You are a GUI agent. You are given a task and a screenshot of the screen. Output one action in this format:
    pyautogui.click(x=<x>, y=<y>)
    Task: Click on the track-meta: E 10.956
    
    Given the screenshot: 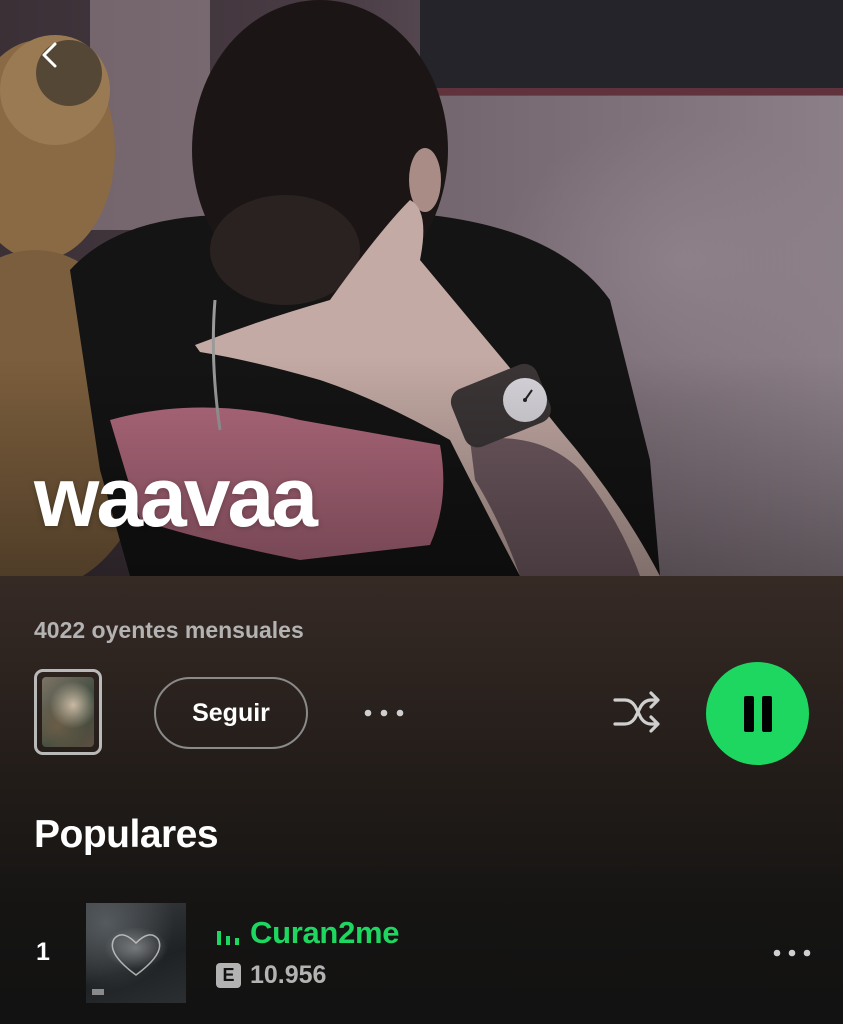 What is the action you would take?
    pyautogui.click(x=271, y=975)
    